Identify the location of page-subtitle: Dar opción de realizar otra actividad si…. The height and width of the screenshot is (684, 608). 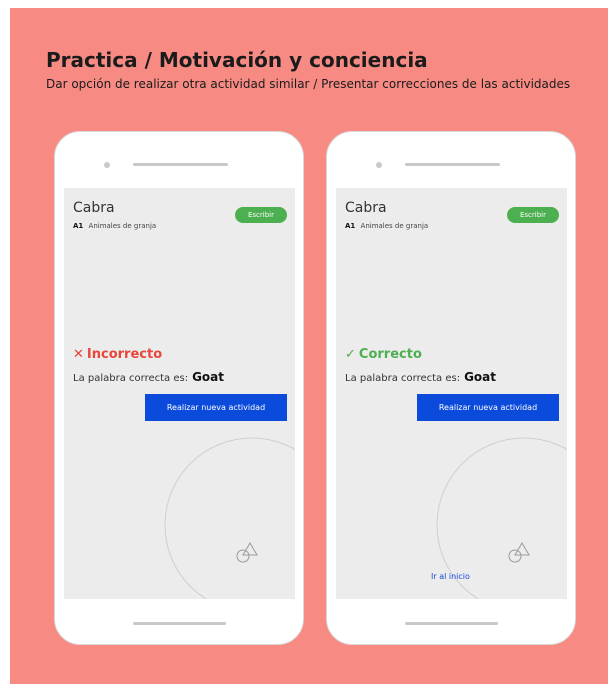
(308, 84).